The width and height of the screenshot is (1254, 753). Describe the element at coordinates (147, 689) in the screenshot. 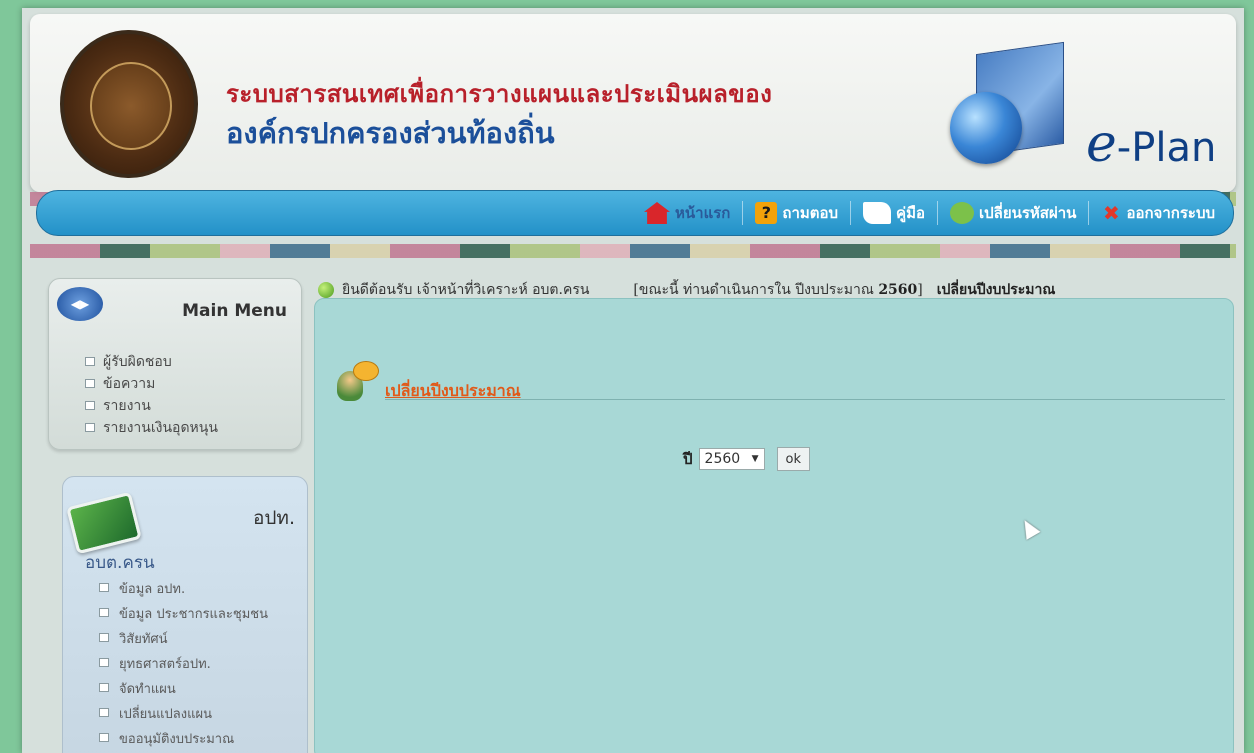

I see `org-item-label: จัดทำแผน` at that location.